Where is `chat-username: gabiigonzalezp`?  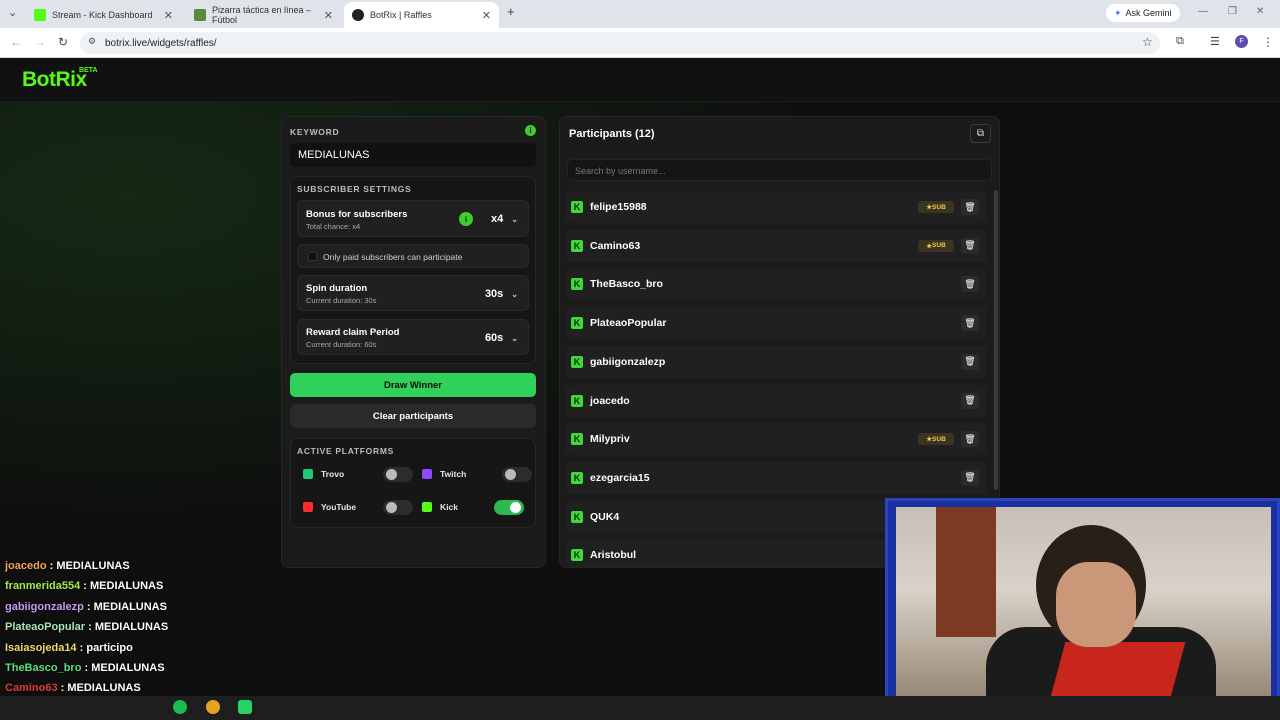 chat-username: gabiigonzalezp is located at coordinates (44, 606).